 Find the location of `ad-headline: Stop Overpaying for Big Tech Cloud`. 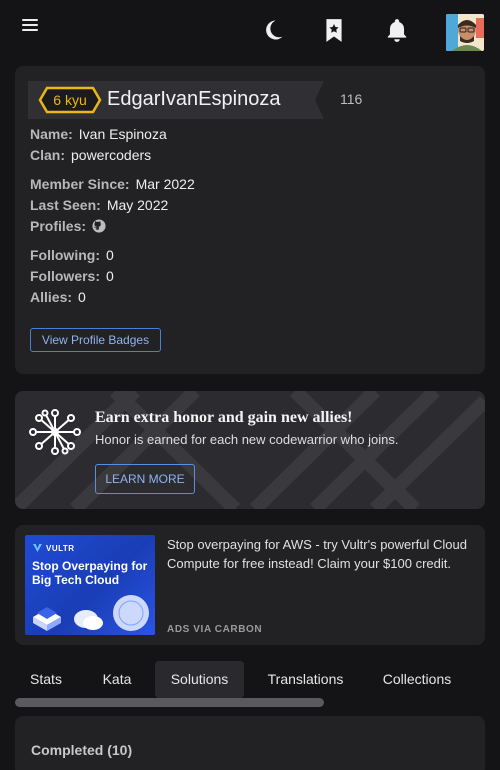

ad-headline: Stop Overpaying for Big Tech Cloud is located at coordinates (90, 573).